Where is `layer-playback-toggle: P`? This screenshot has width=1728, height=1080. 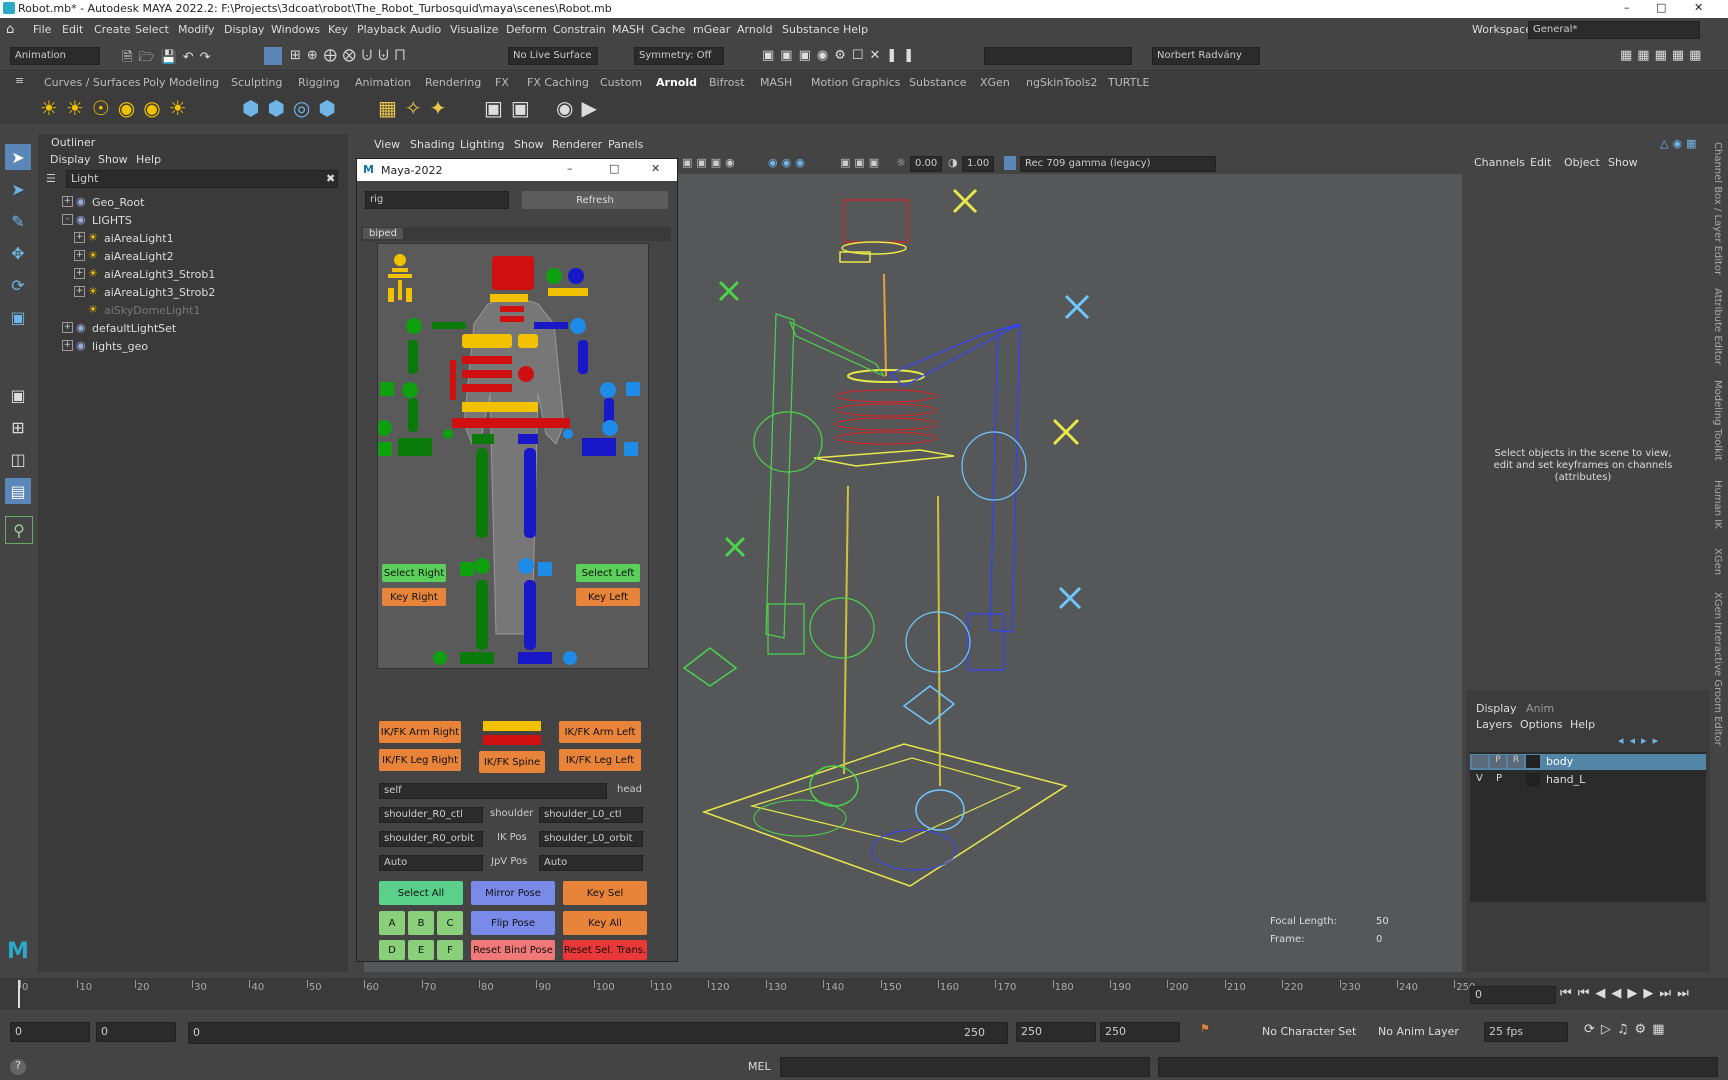
layer-playback-toggle: P is located at coordinates (1498, 761).